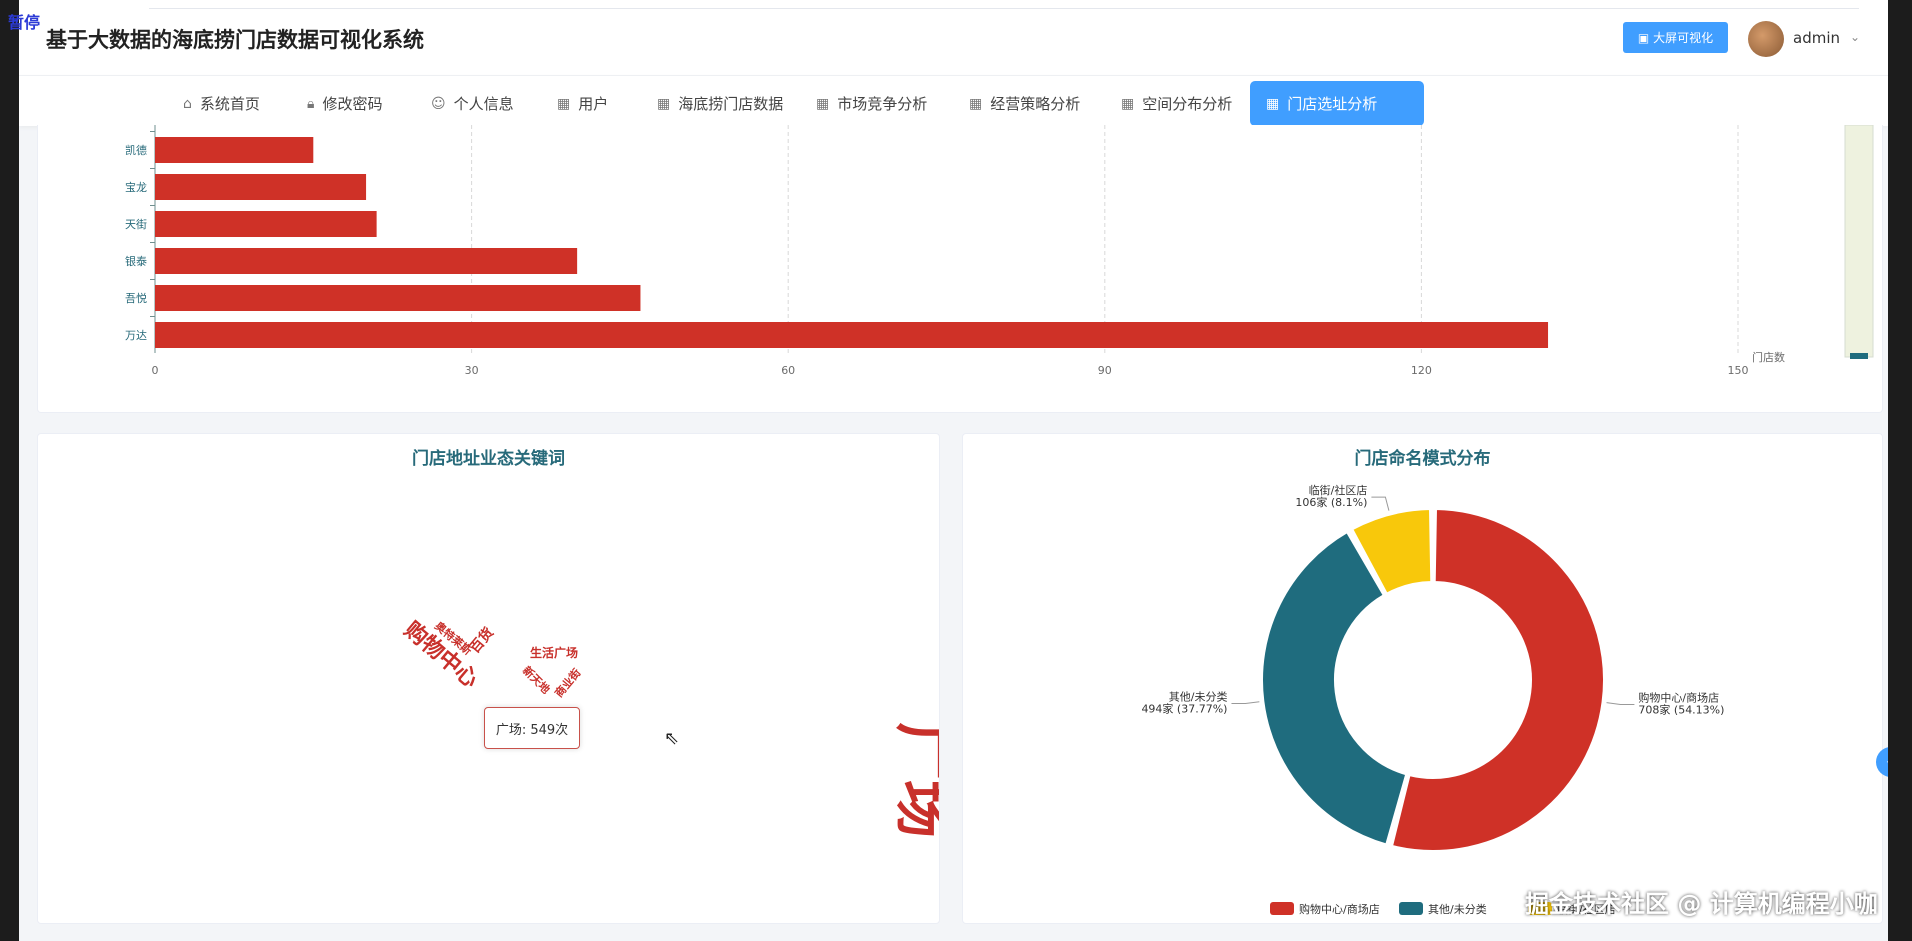 Image resolution: width=1912 pixels, height=941 pixels. Describe the element at coordinates (1421, 370) in the screenshot. I see `x-tick-label: 120` at that location.